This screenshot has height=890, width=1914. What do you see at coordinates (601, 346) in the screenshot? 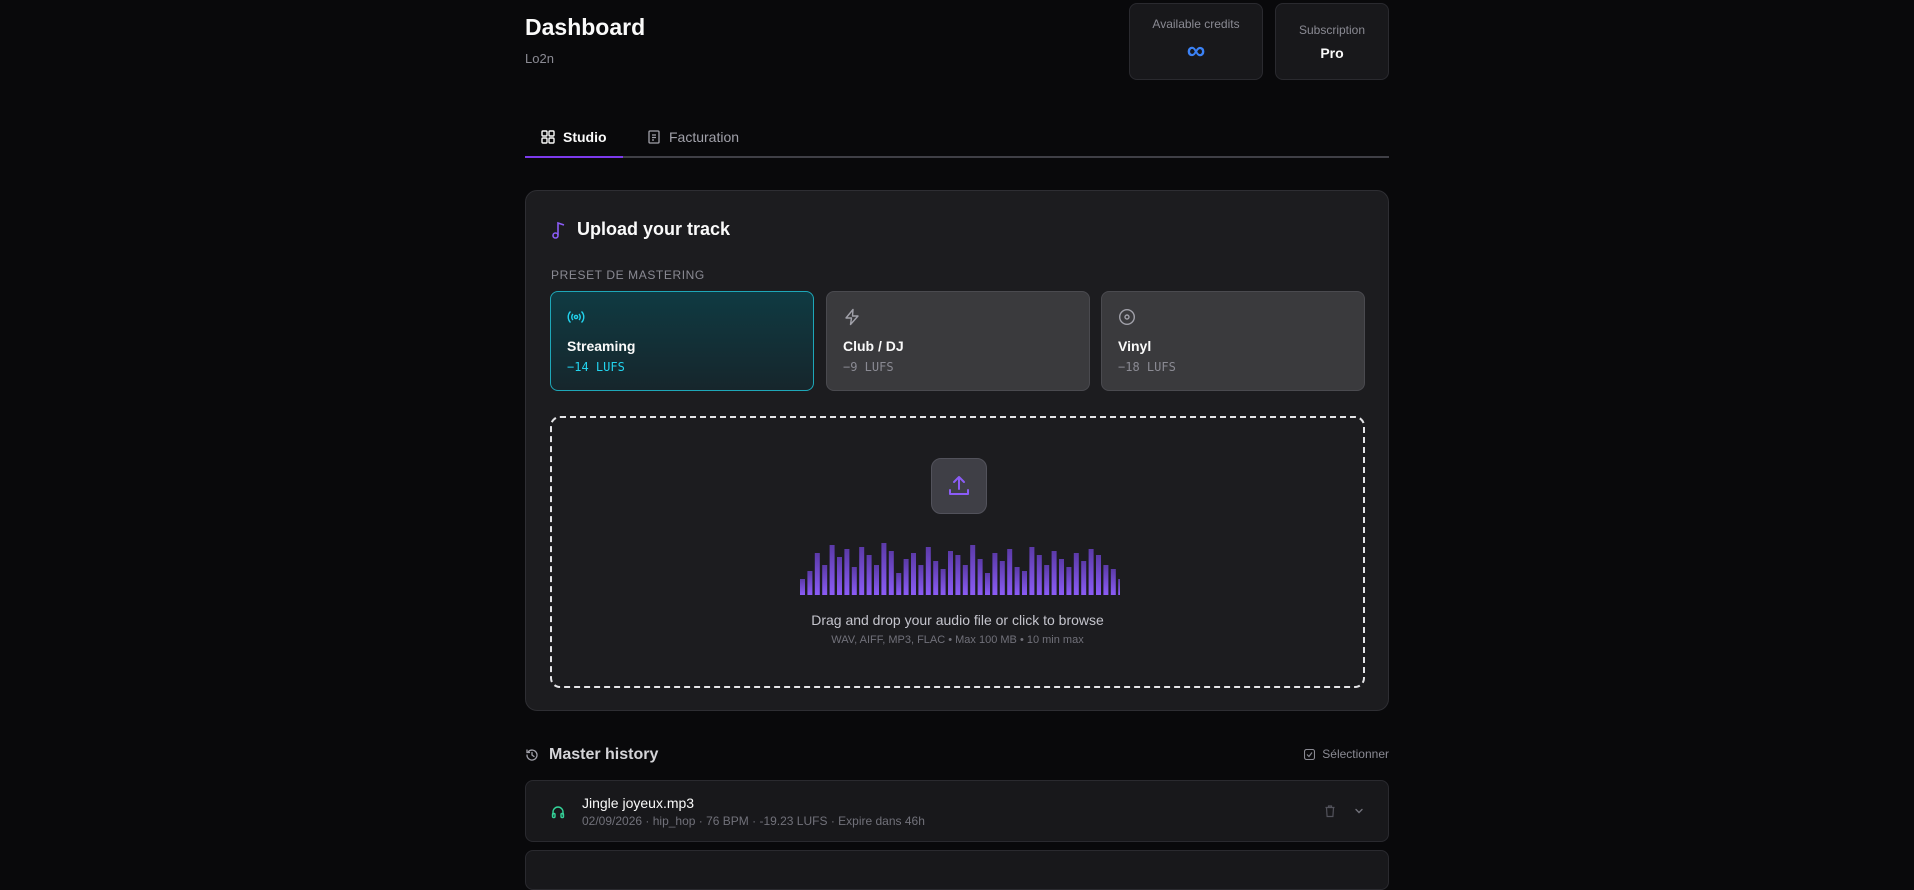
I see `preset-name: Streaming` at bounding box center [601, 346].